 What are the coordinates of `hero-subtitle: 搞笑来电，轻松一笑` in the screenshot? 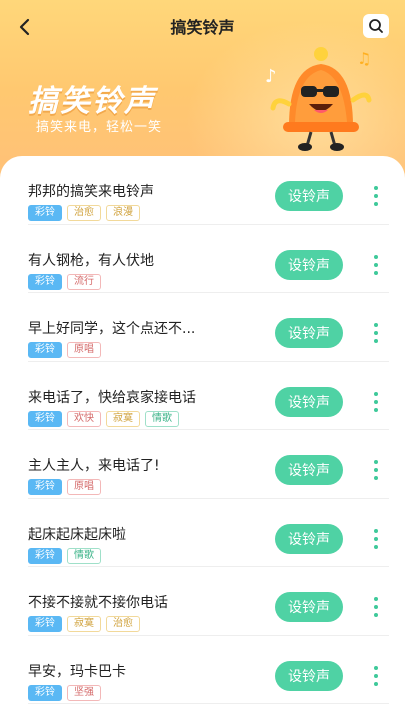 It's located at (99, 127).